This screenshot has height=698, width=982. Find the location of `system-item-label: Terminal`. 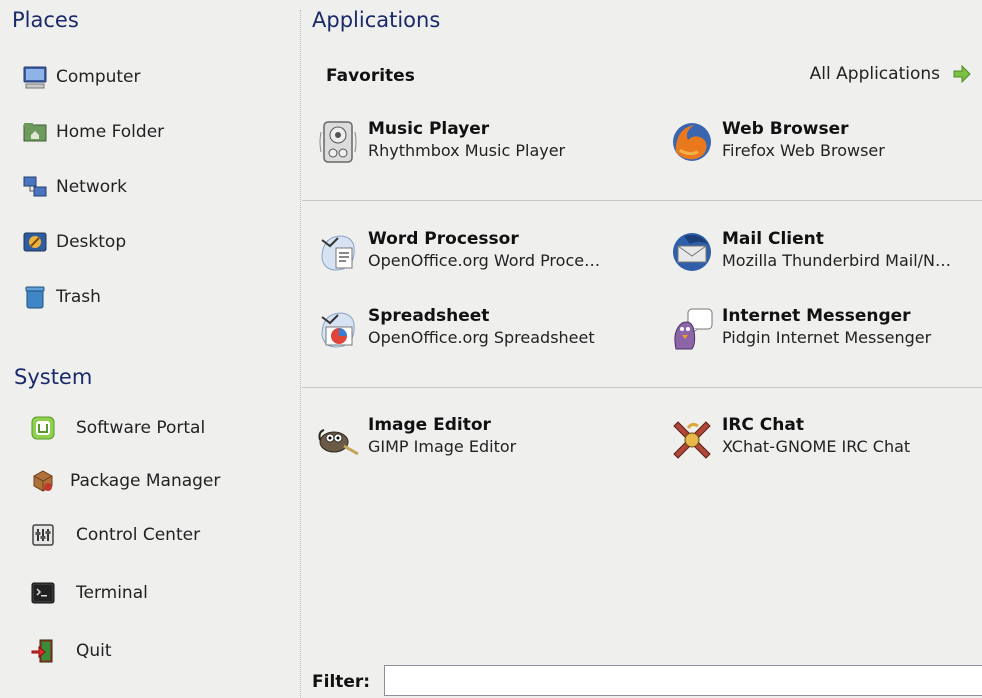

system-item-label: Terminal is located at coordinates (112, 593).